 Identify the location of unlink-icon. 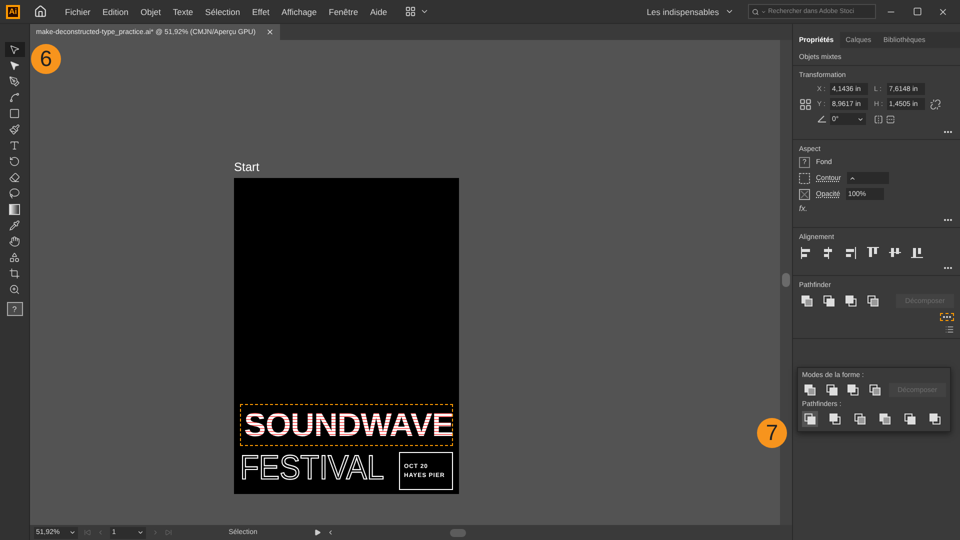
(935, 104).